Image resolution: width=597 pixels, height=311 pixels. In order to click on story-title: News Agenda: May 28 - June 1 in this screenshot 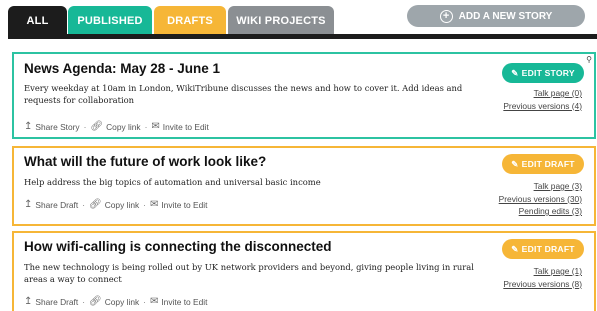, I will do `click(122, 68)`.